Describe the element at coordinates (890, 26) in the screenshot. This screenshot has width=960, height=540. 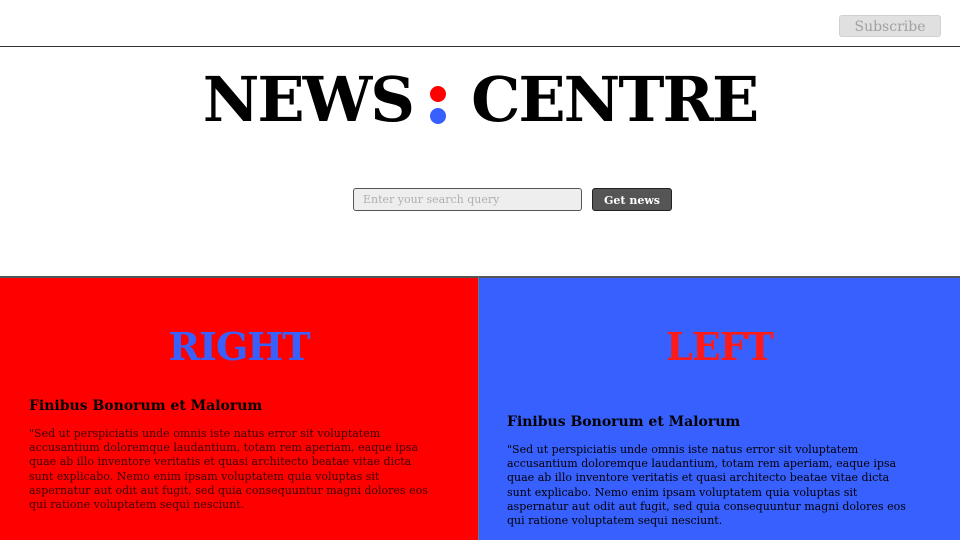
I see `subscribe-button: Subscribe` at that location.